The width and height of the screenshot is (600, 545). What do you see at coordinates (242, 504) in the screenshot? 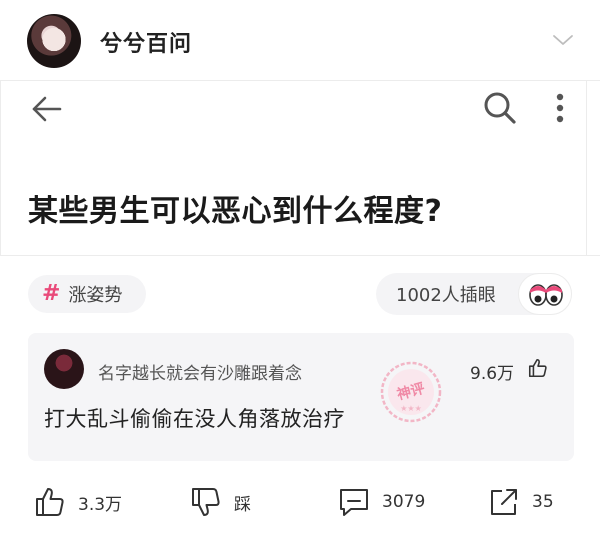
I see `dislike-label: 踩` at bounding box center [242, 504].